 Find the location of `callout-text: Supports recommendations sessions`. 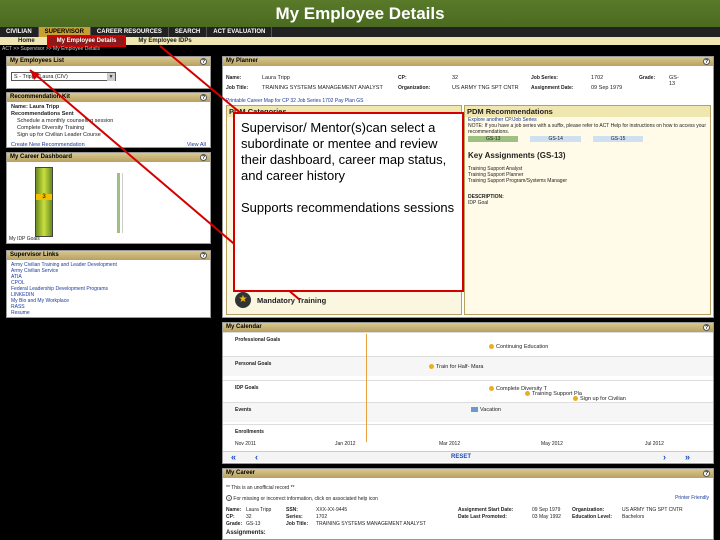

callout-text: Supports recommendations sessions is located at coordinates (348, 207).